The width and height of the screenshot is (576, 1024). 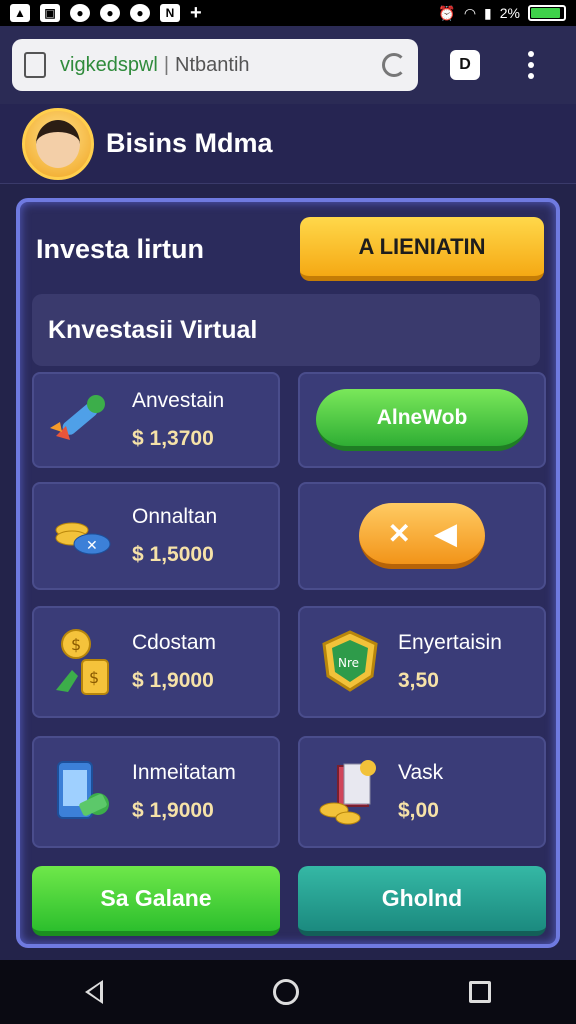 What do you see at coordinates (288, 144) in the screenshot?
I see `app-header: Bisins Mdma` at bounding box center [288, 144].